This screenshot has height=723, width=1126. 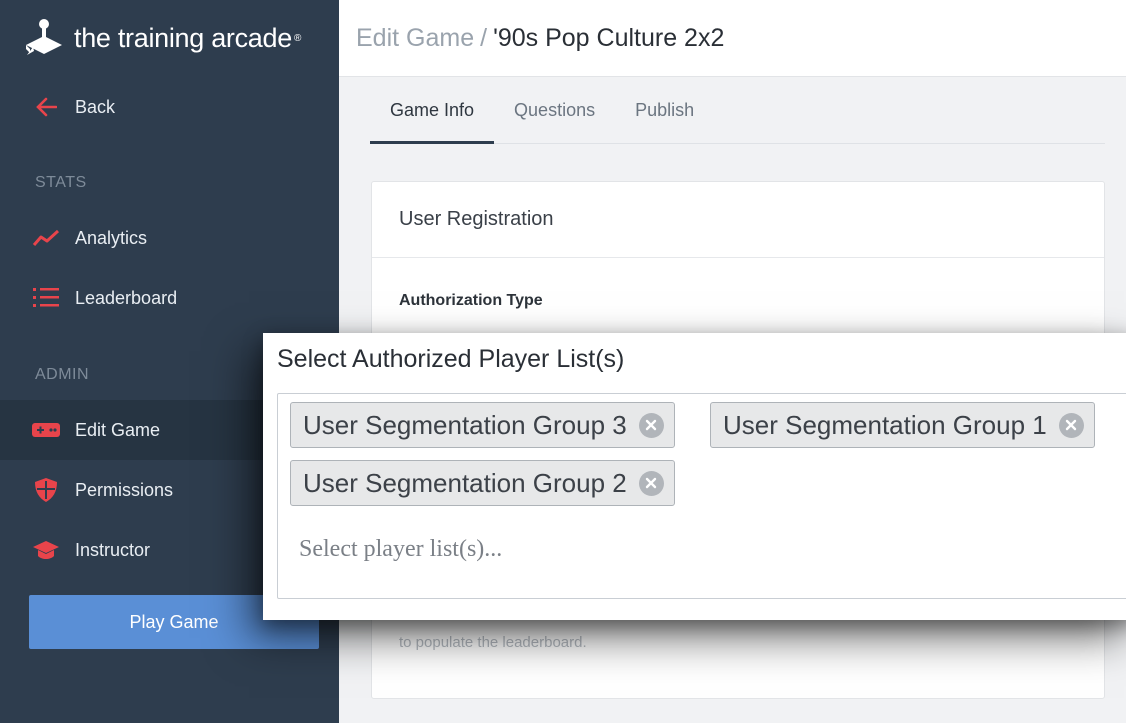 I want to click on trademark-mark: ®, so click(x=297, y=38).